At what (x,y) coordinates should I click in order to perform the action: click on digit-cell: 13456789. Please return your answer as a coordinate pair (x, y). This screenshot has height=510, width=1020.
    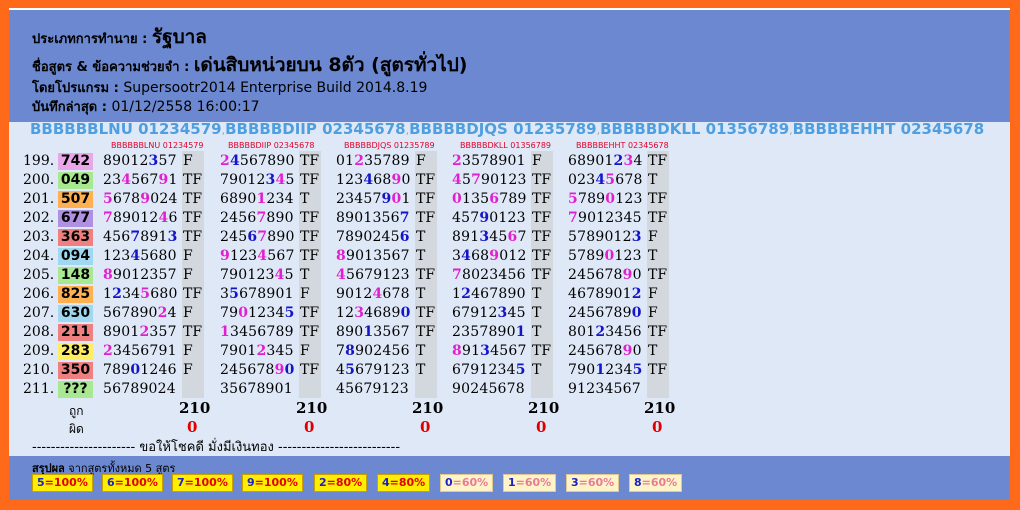
    Looking at the image, I should click on (257, 332).